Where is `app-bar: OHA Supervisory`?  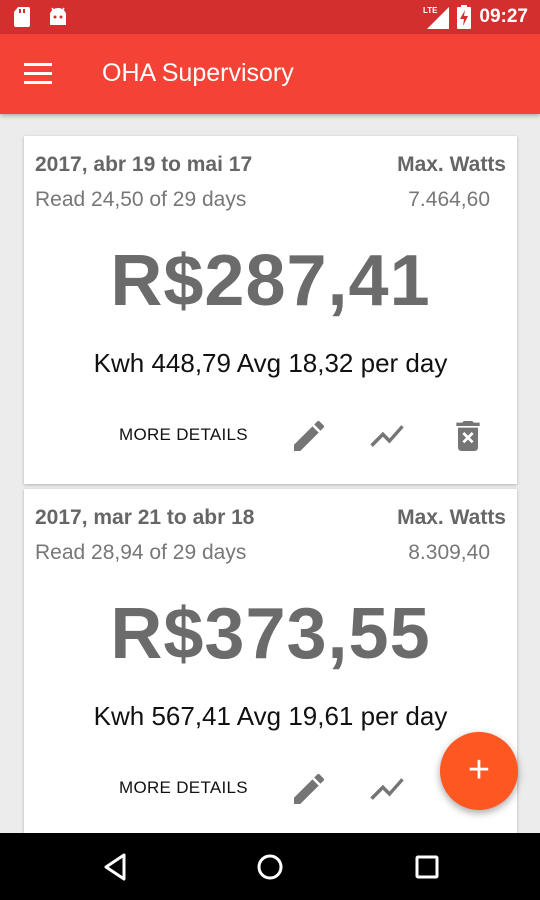
app-bar: OHA Supervisory is located at coordinates (270, 74).